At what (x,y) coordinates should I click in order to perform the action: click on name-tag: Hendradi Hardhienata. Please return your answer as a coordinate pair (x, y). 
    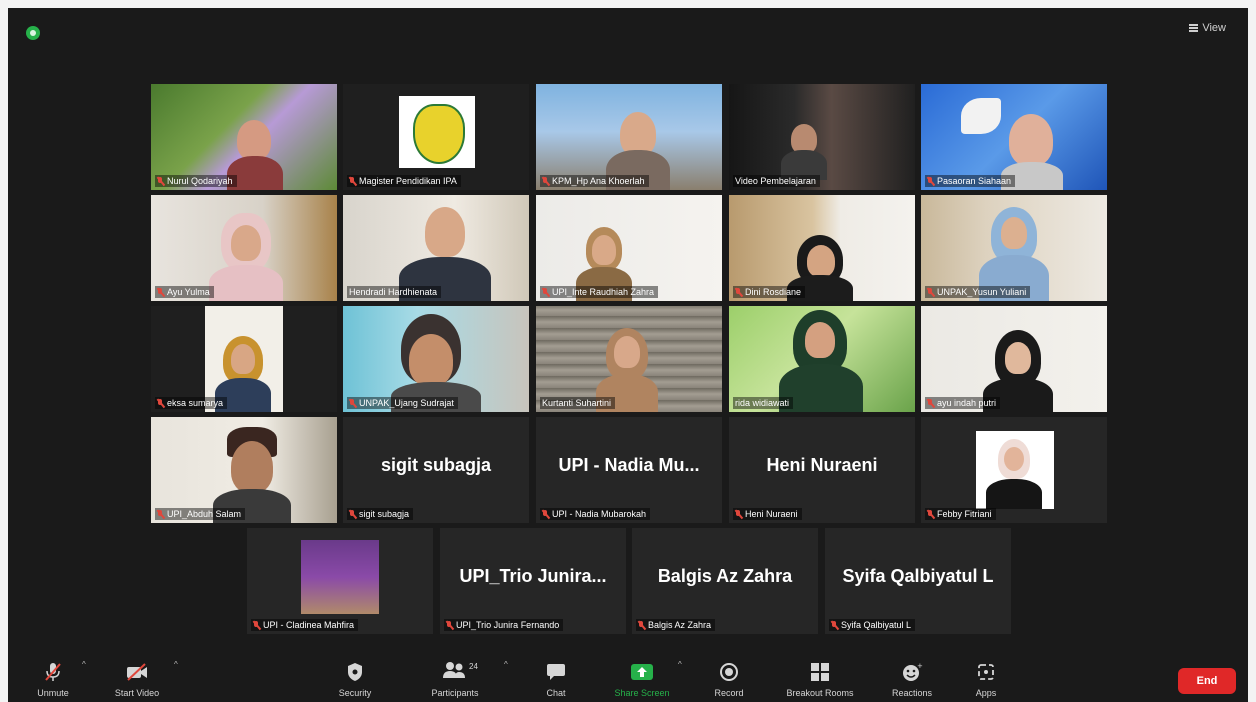
    Looking at the image, I should click on (394, 292).